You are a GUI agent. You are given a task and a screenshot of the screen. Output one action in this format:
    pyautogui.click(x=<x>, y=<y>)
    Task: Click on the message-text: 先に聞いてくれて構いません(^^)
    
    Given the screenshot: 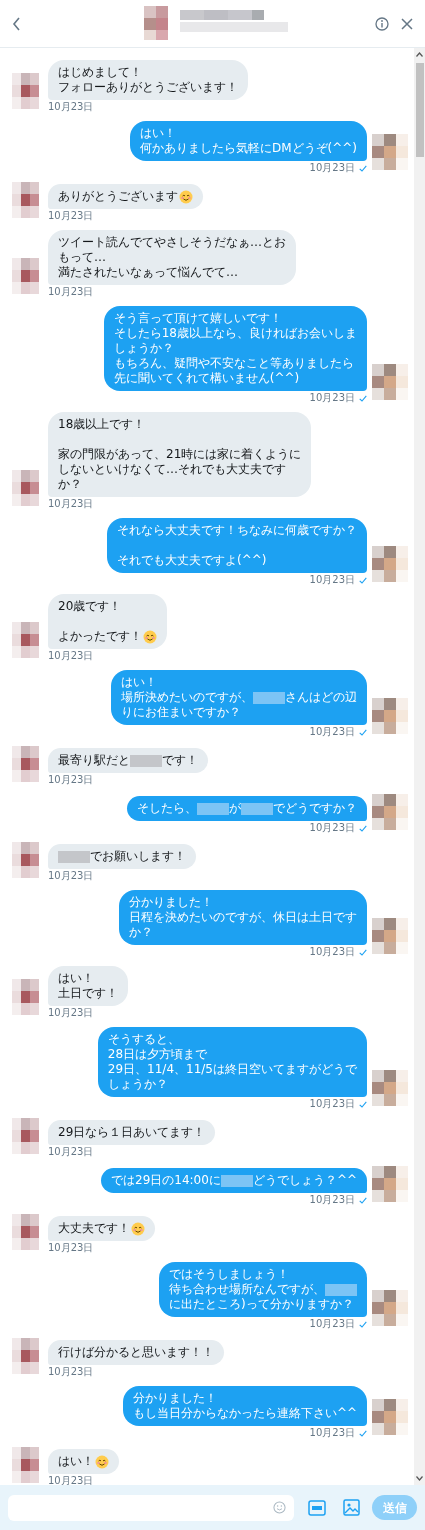 What is the action you would take?
    pyautogui.click(x=206, y=378)
    